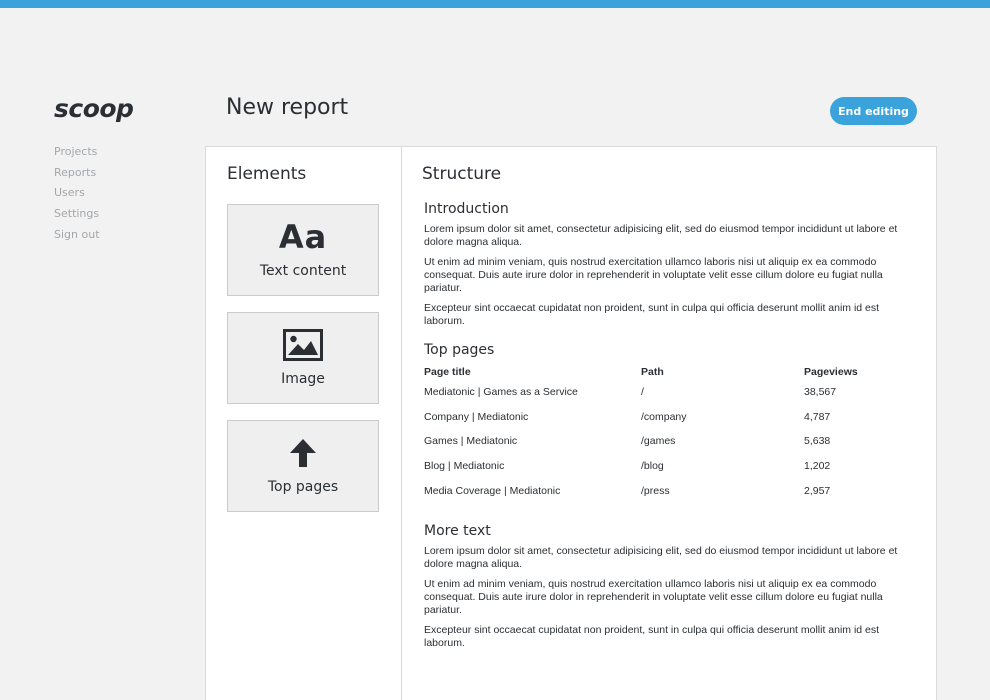 The height and width of the screenshot is (700, 990). I want to click on table-row: Mediatonic | Games as a Service / 38,567, so click(671, 398).